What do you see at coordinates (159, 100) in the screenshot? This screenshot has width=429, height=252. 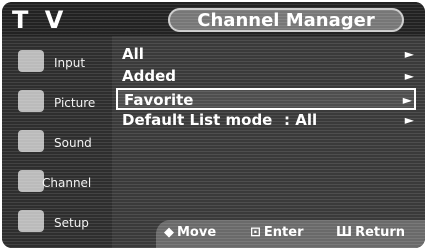 I see `menu-item-label: Favorite` at bounding box center [159, 100].